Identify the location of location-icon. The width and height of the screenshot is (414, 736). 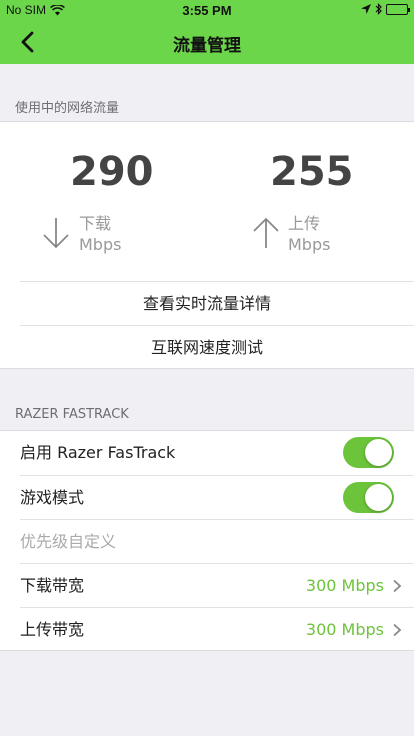
(366, 9).